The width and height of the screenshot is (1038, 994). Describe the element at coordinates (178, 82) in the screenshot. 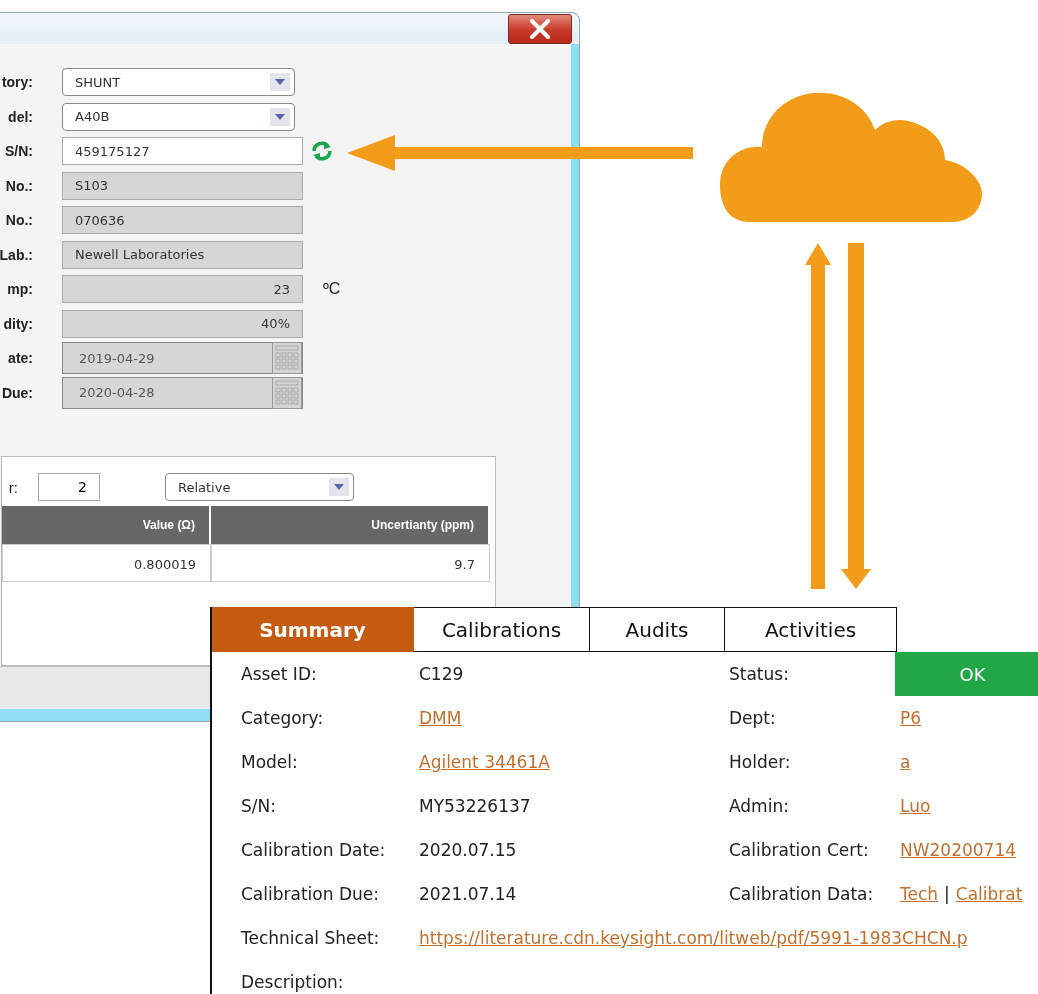

I see `dropdown: SHUNT` at that location.